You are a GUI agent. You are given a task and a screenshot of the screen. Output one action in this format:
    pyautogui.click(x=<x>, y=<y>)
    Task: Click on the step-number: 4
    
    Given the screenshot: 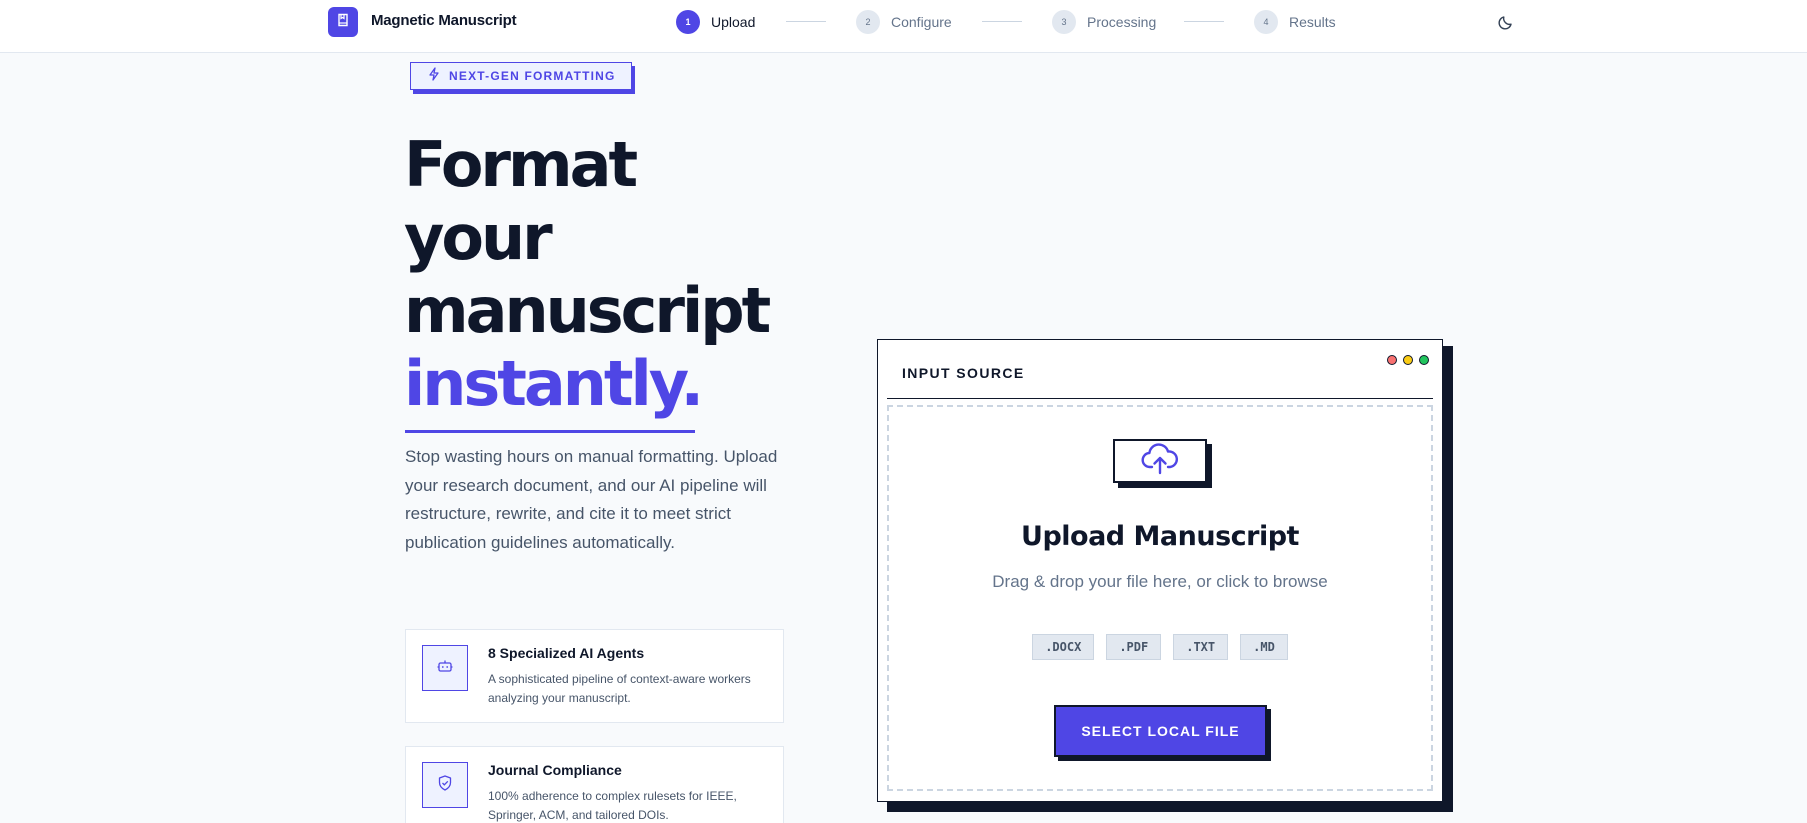 What is the action you would take?
    pyautogui.click(x=1266, y=22)
    